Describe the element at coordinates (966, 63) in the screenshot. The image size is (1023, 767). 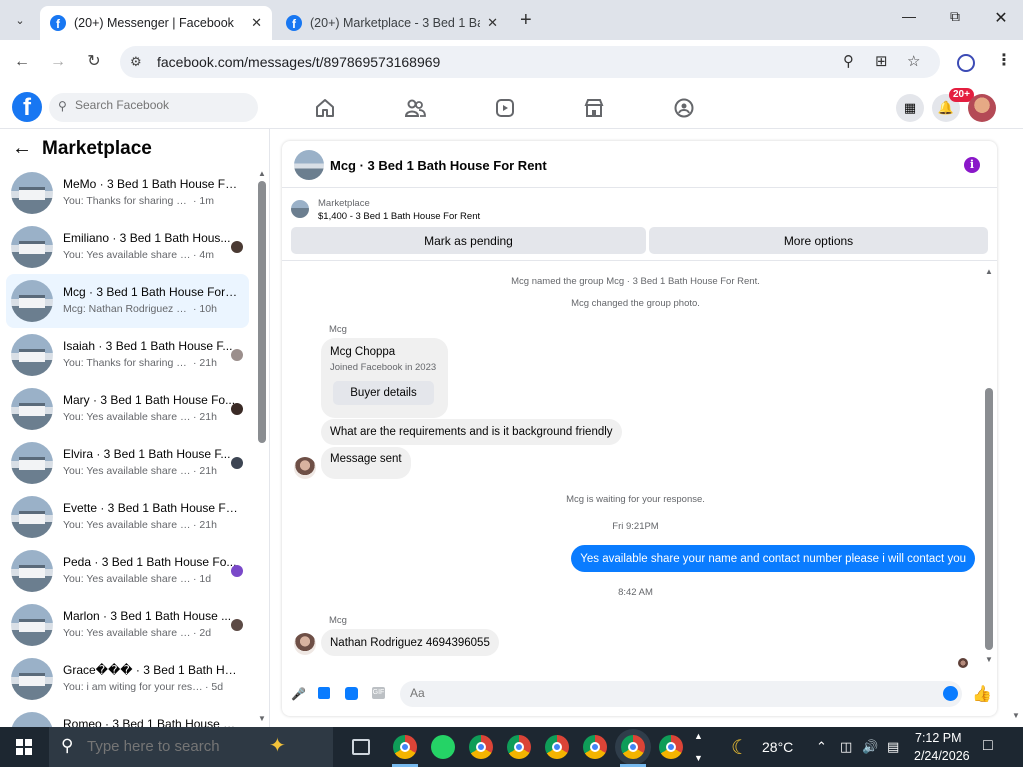
I see `profile-icon` at that location.